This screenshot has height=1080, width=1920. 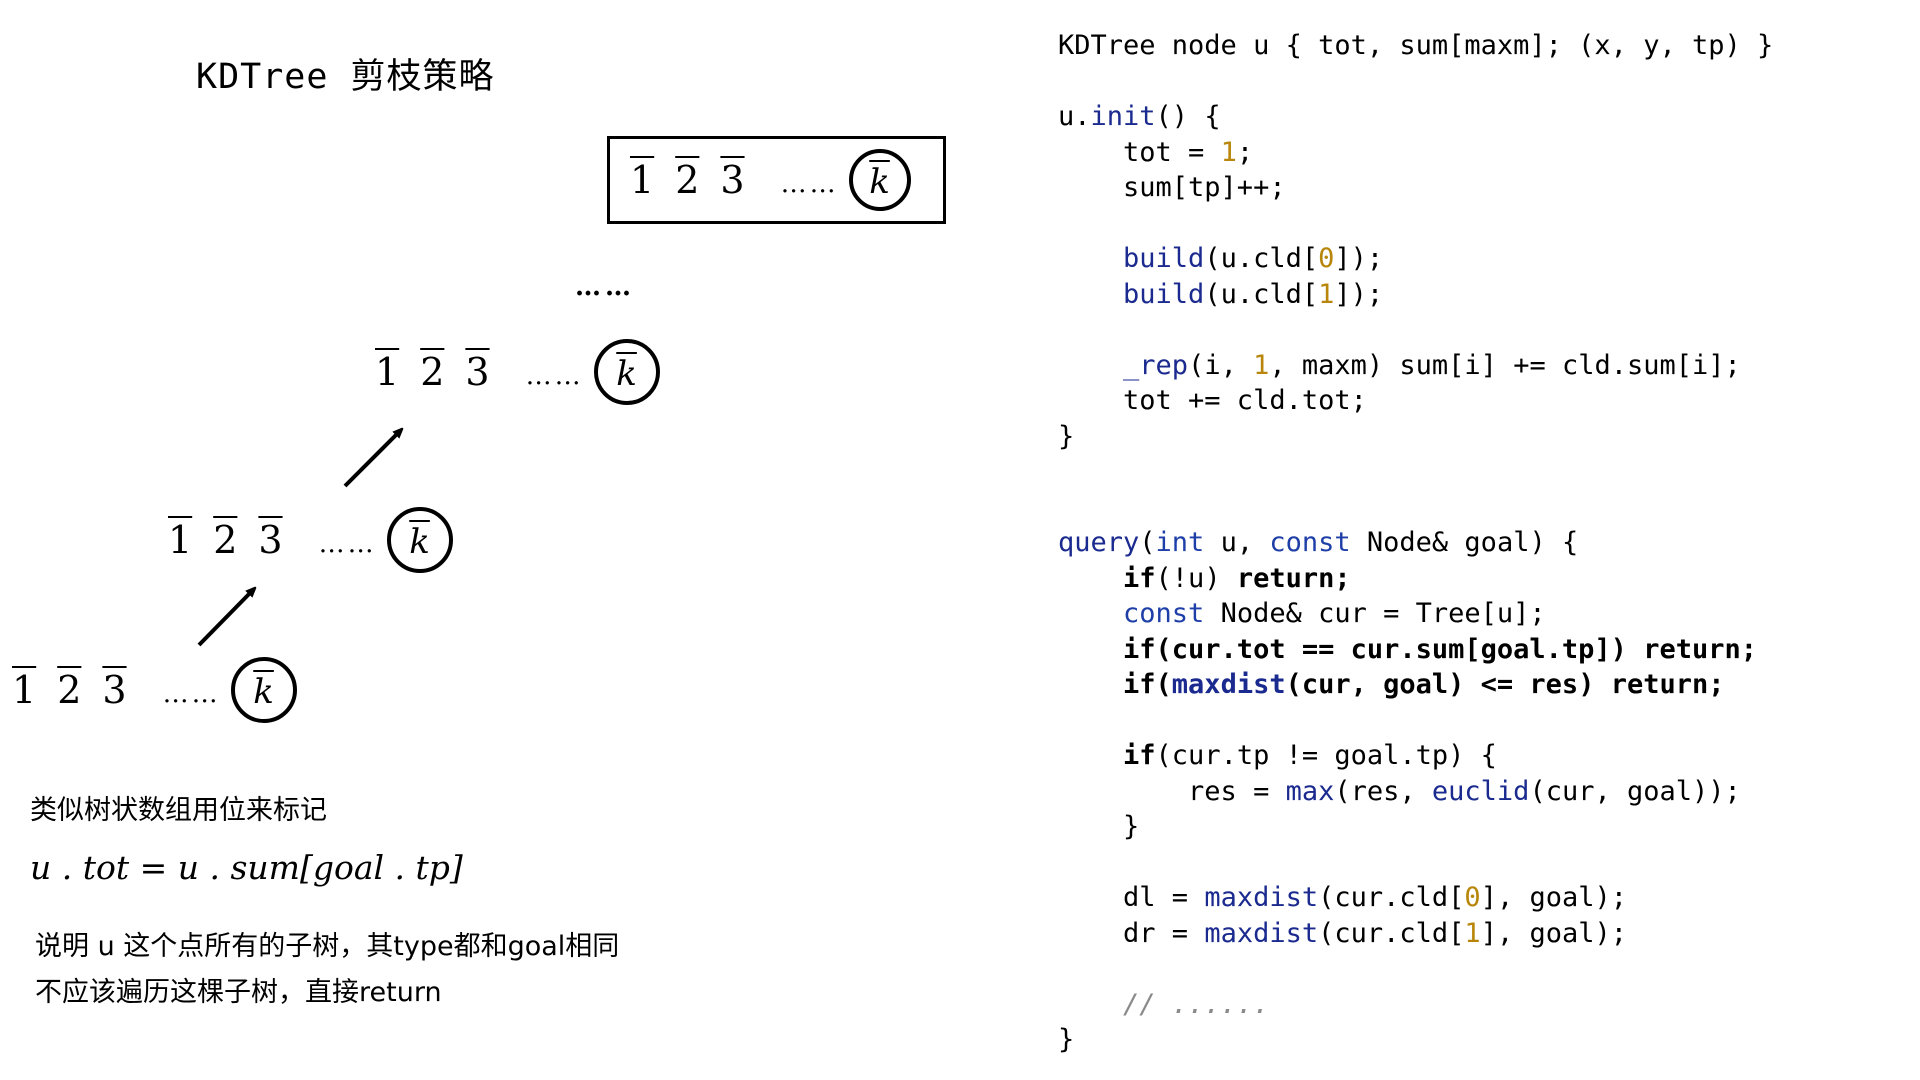 What do you see at coordinates (1480, 791) in the screenshot?
I see `code-token: euclid` at bounding box center [1480, 791].